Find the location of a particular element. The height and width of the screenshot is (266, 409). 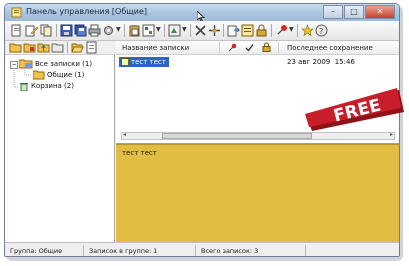

app-icon is located at coordinates (16, 12).